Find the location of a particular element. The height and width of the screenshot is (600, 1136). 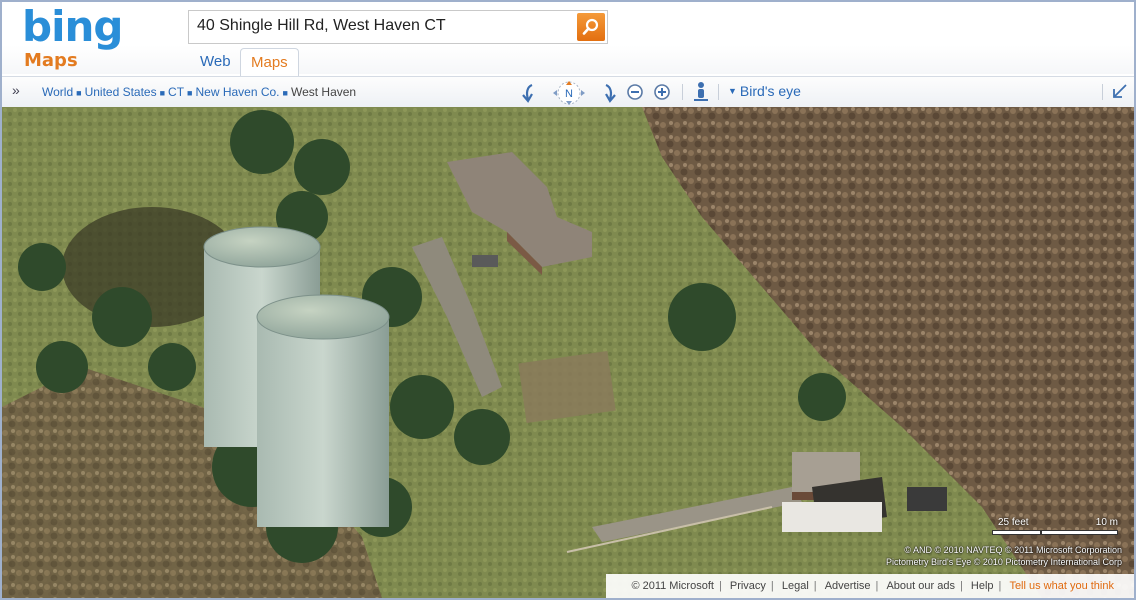

bing-logo: bing is located at coordinates (72, 27).